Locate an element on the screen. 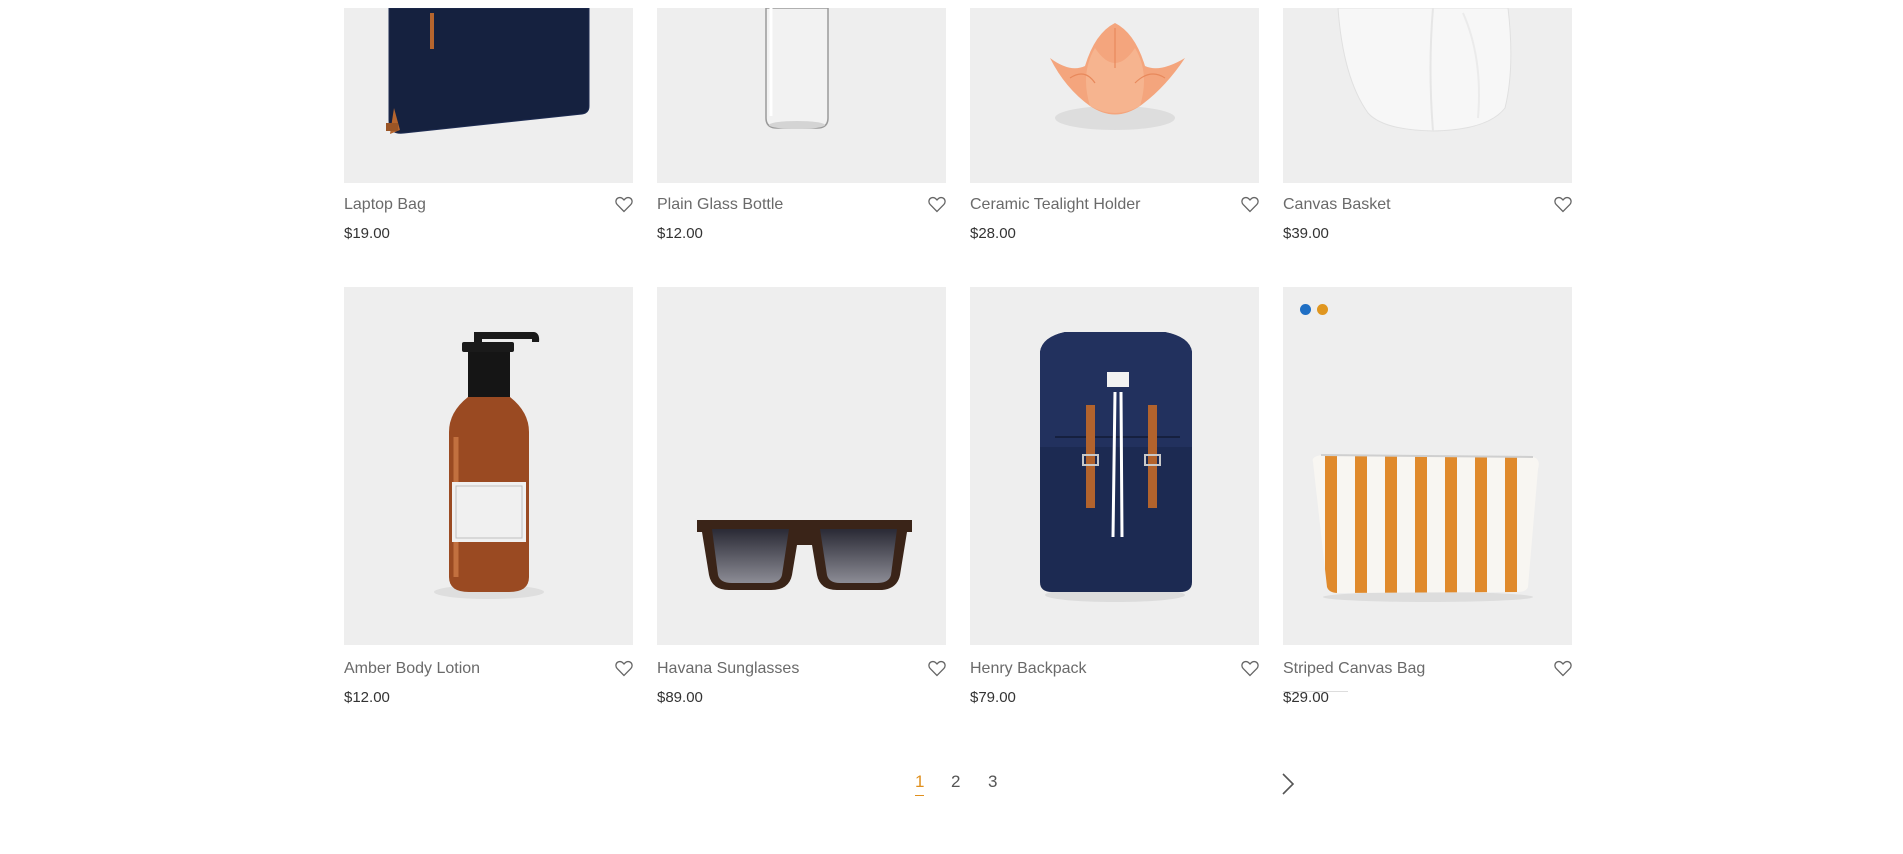  chevron-right-icon is located at coordinates (1288, 784).